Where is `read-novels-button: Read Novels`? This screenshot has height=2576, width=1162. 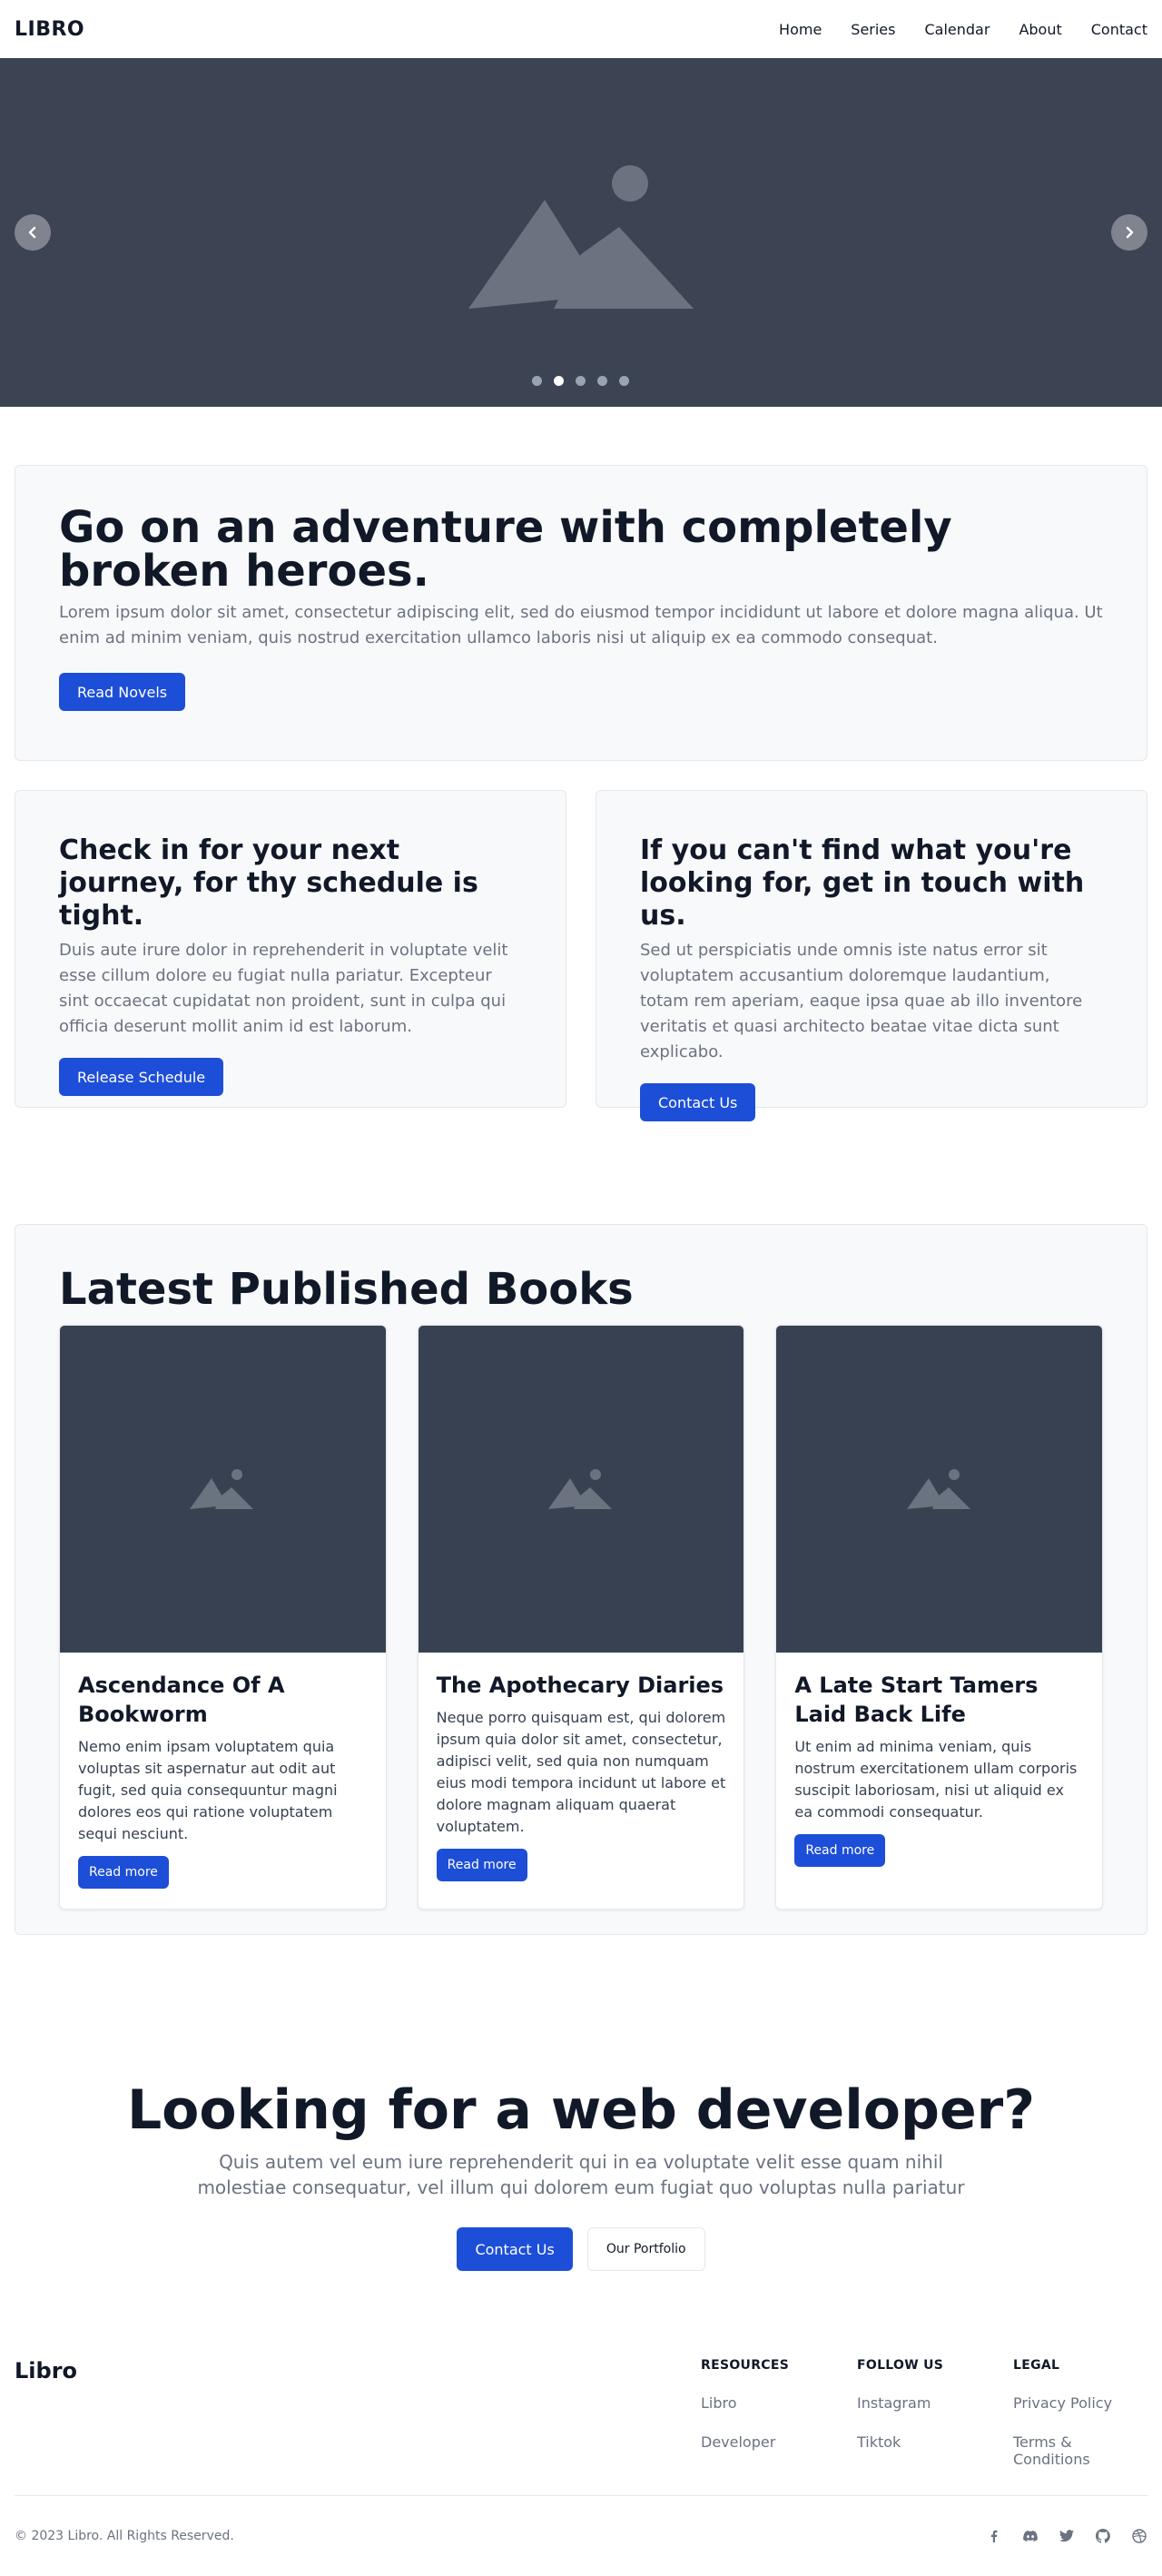
read-novels-button: Read Novels is located at coordinates (122, 692).